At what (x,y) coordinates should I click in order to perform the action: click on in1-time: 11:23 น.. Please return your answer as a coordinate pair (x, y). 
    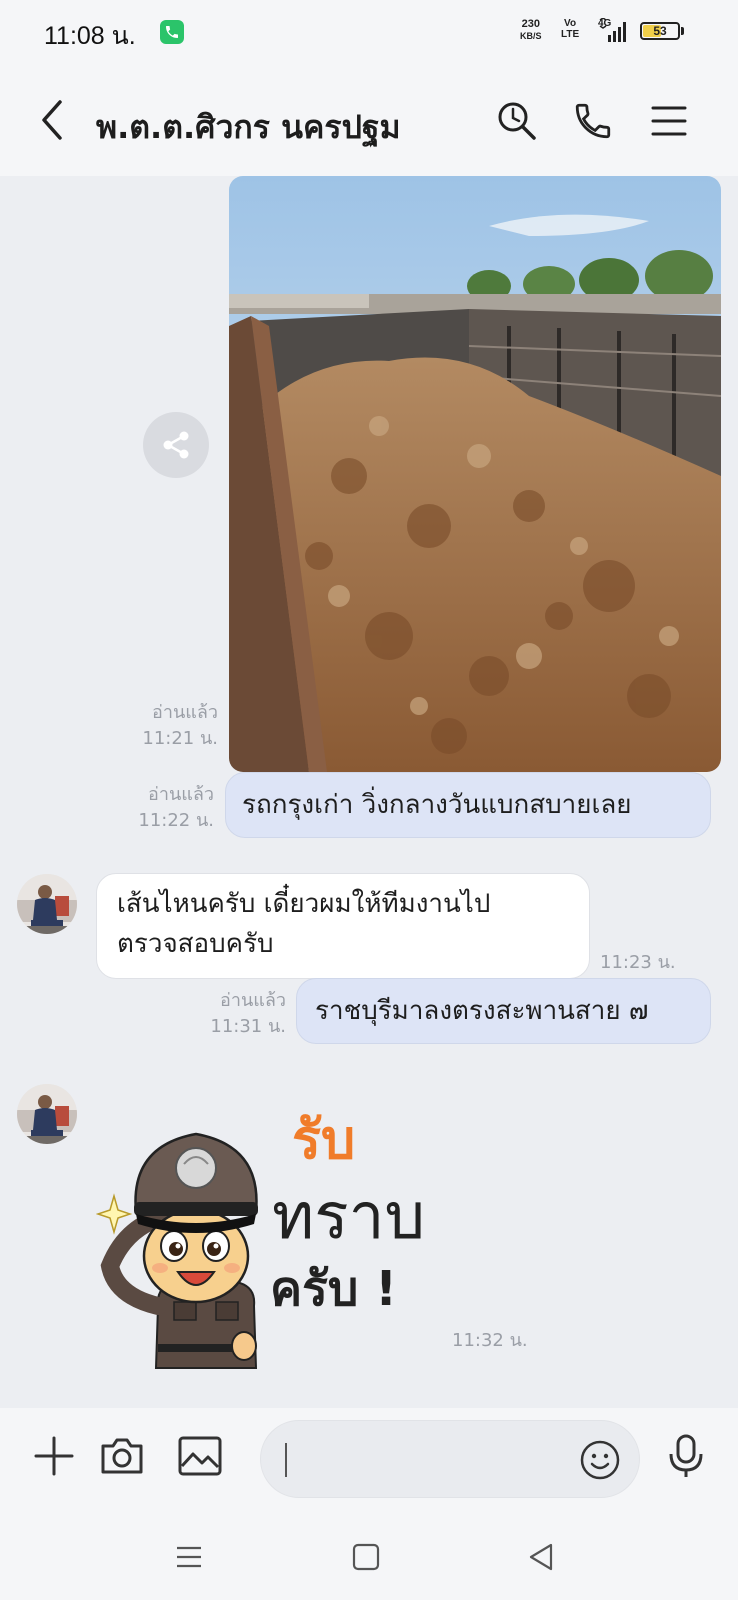
    Looking at the image, I should click on (638, 962).